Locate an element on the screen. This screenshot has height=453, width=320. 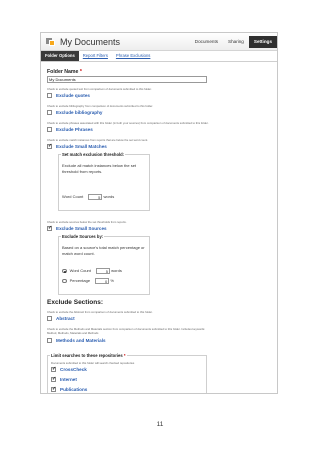
exclude-quotes-option: Exclude quotes is located at coordinates (68, 95).